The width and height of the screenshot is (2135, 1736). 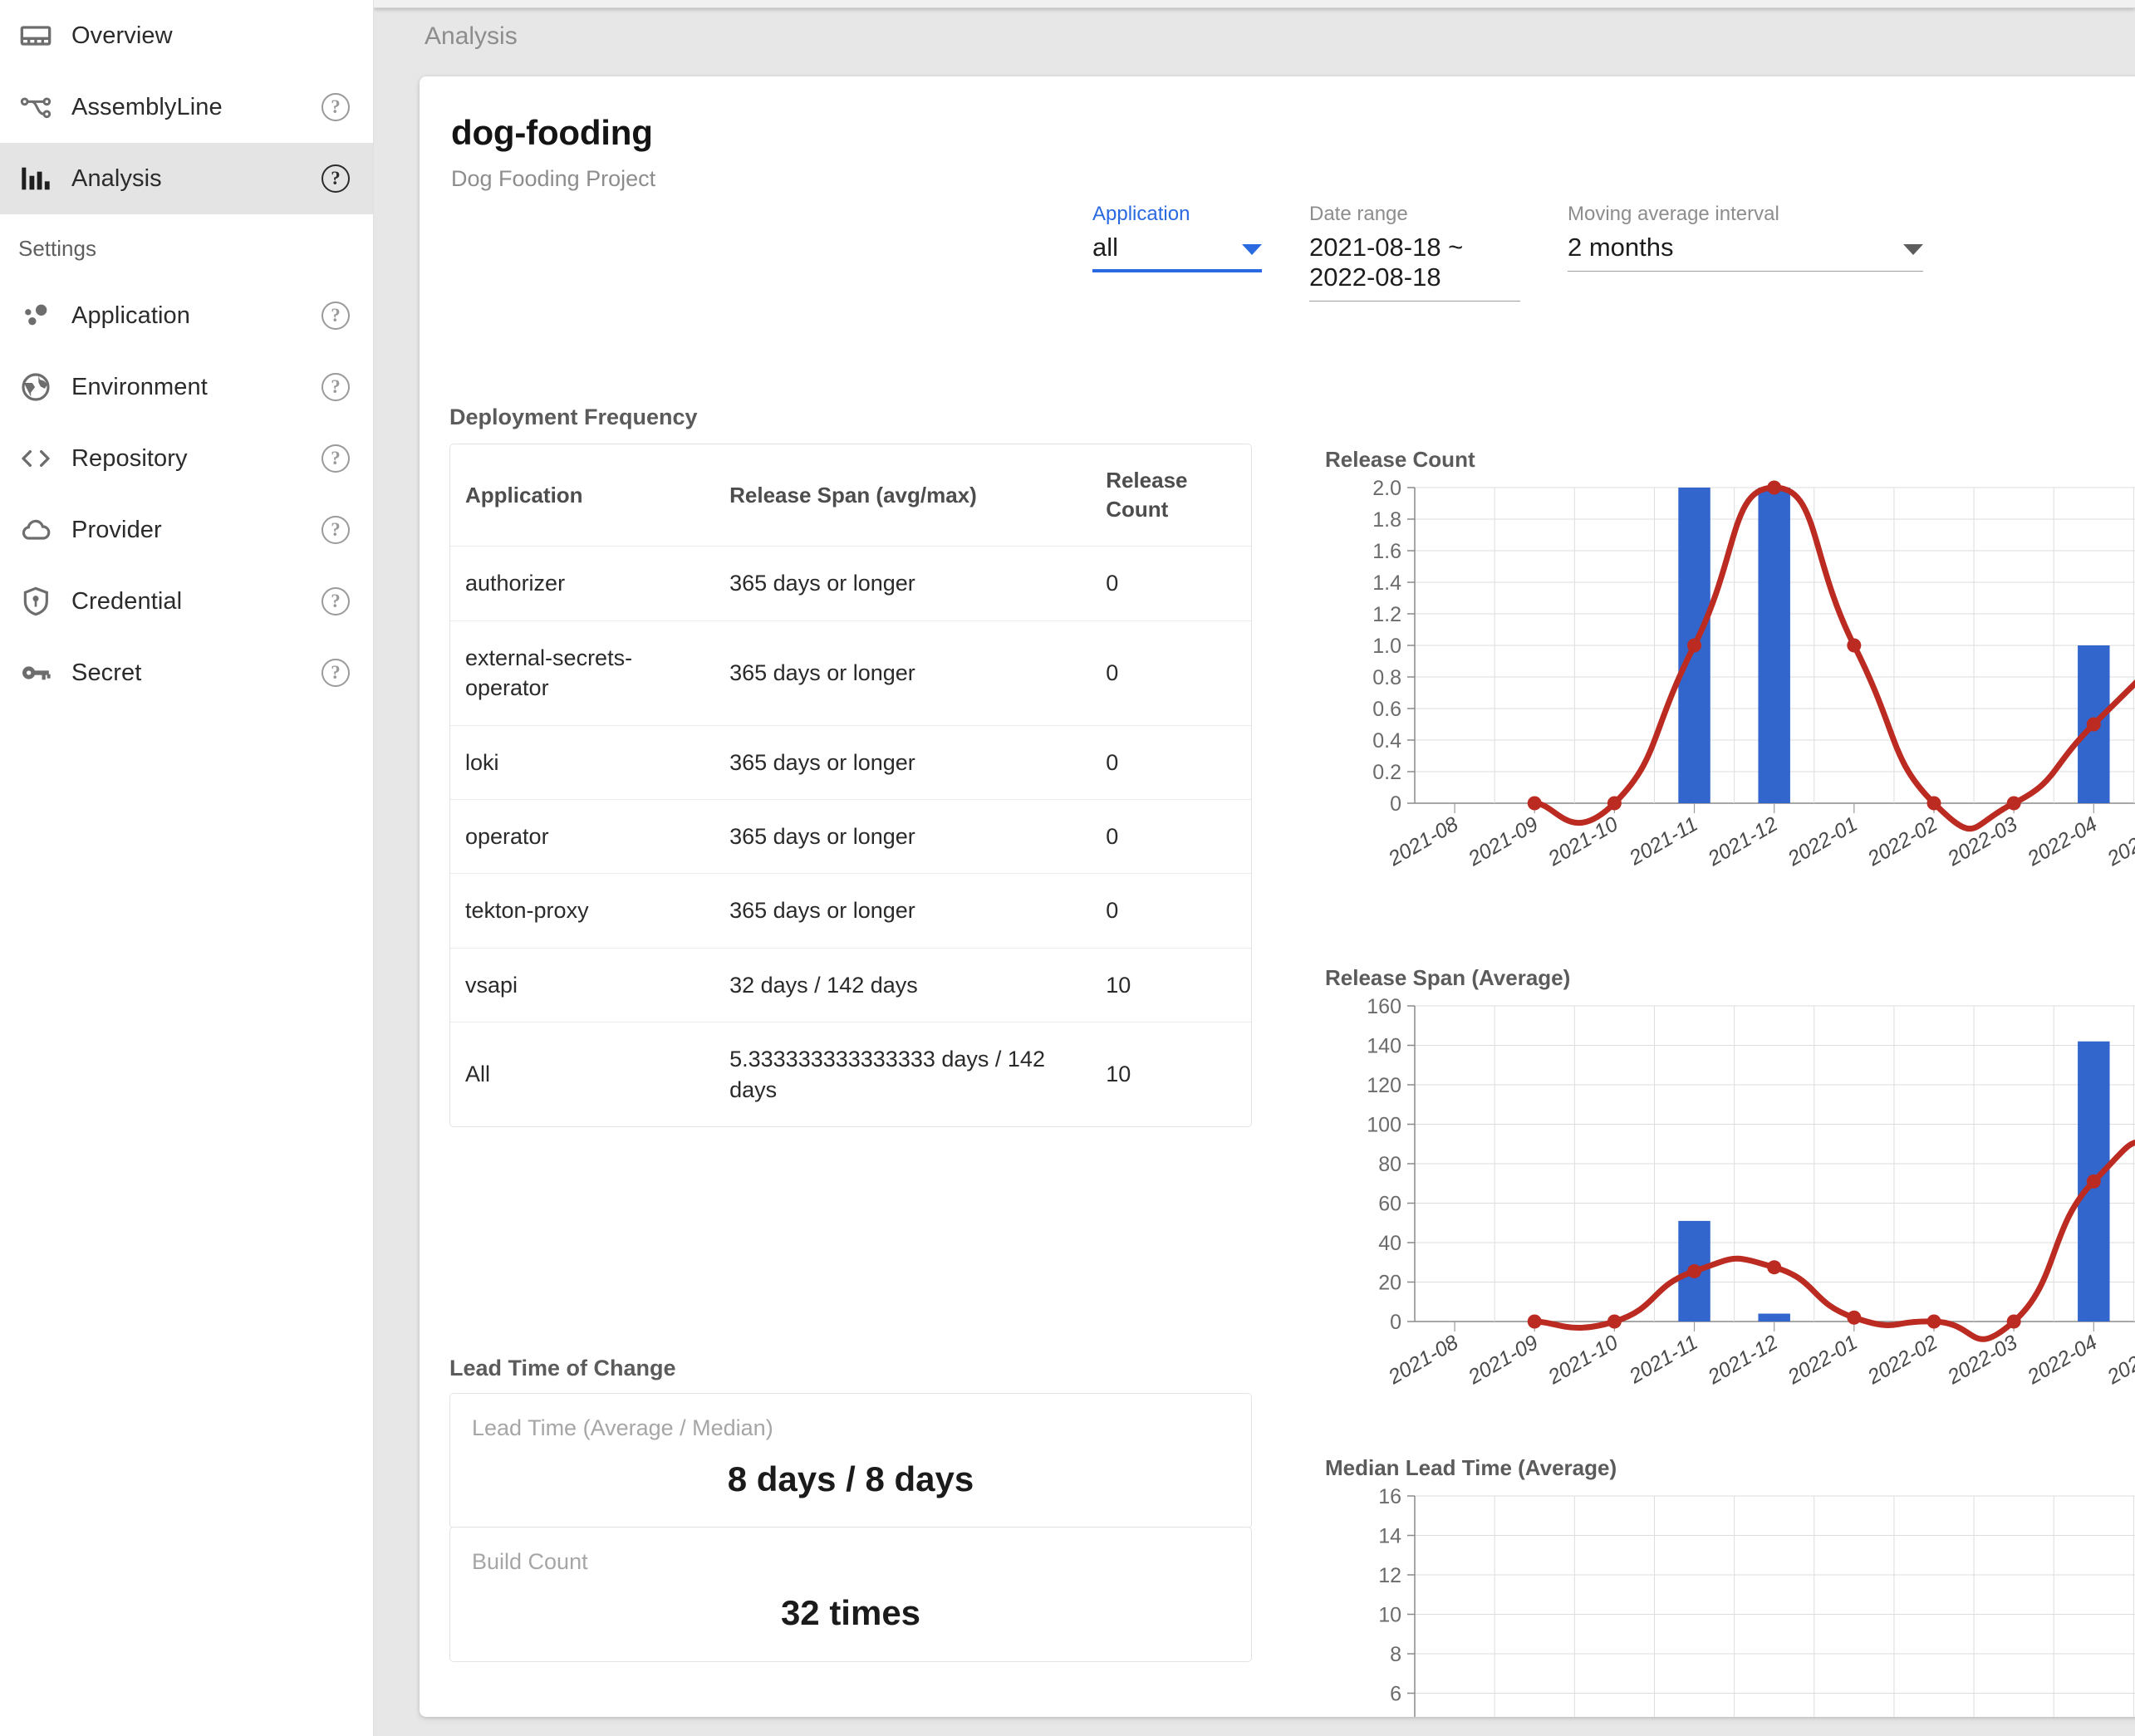 I want to click on breadcrumb: Analysis, so click(x=1254, y=34).